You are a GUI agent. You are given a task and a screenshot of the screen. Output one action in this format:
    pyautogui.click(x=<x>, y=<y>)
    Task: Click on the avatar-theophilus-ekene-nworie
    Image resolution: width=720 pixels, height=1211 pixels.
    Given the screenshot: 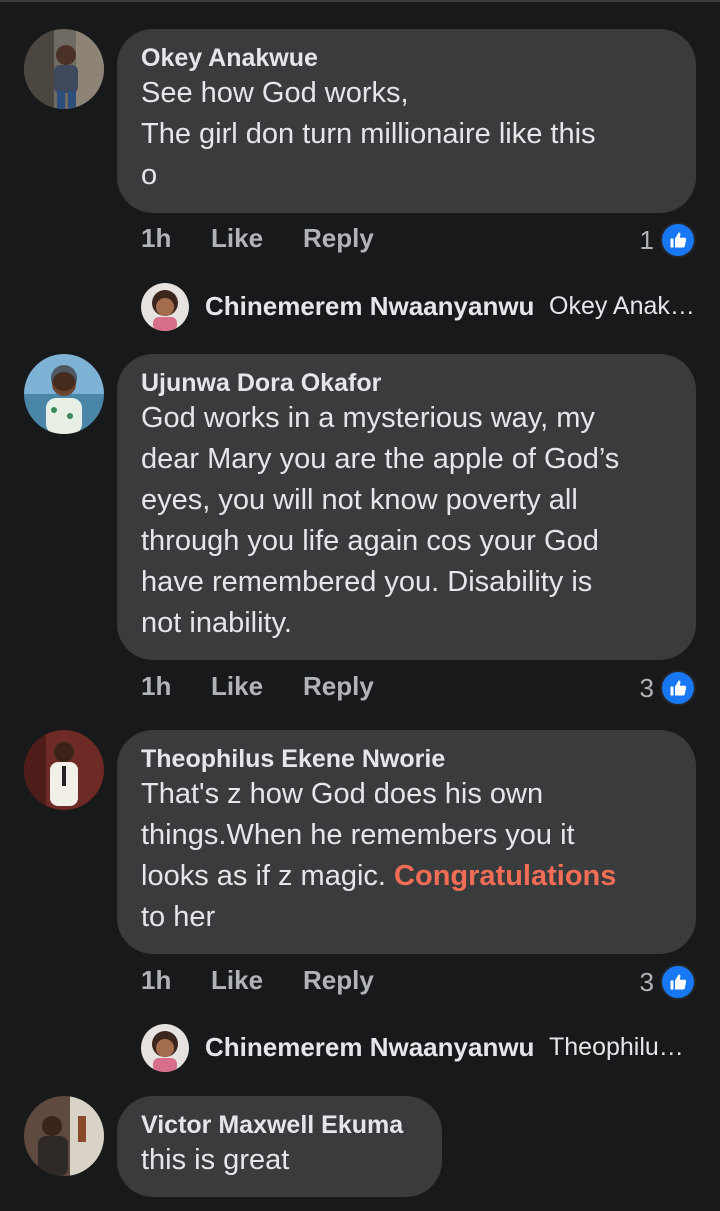 What is the action you would take?
    pyautogui.click(x=64, y=770)
    